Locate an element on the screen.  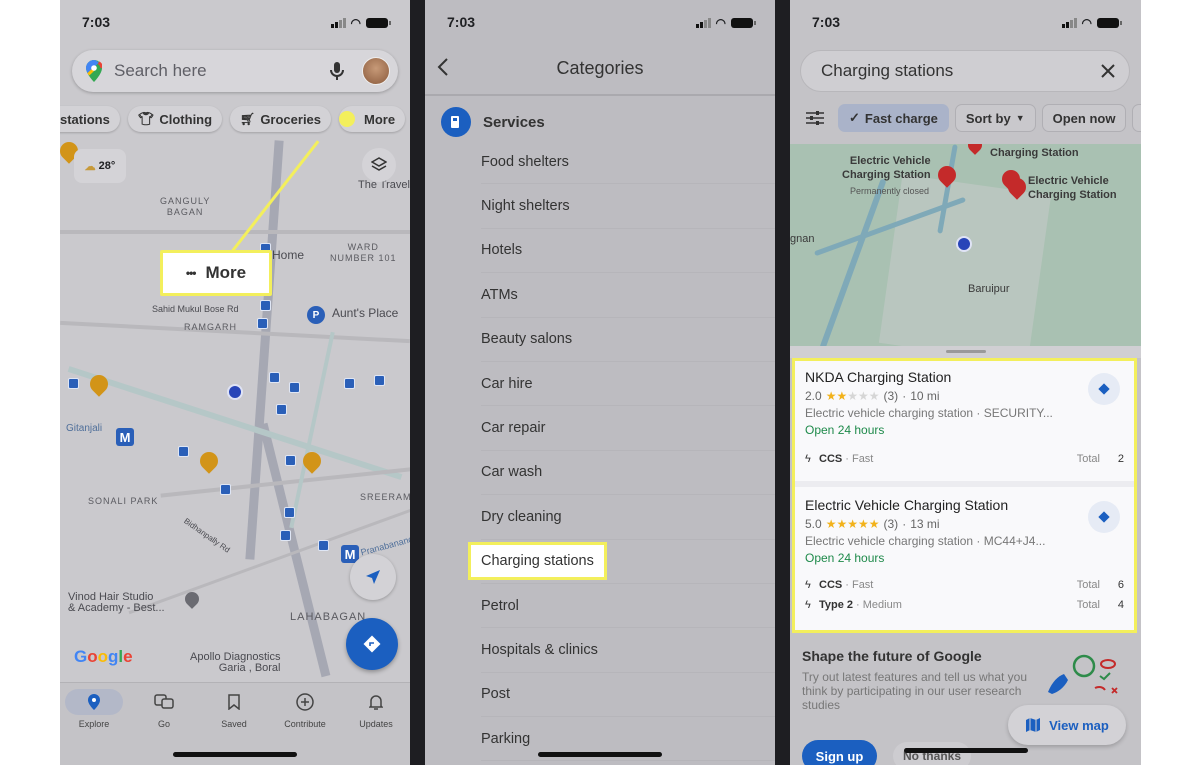
map-label-apollo: Apollo Diagnostics Garia , Boral is located at coordinates (235, 663).